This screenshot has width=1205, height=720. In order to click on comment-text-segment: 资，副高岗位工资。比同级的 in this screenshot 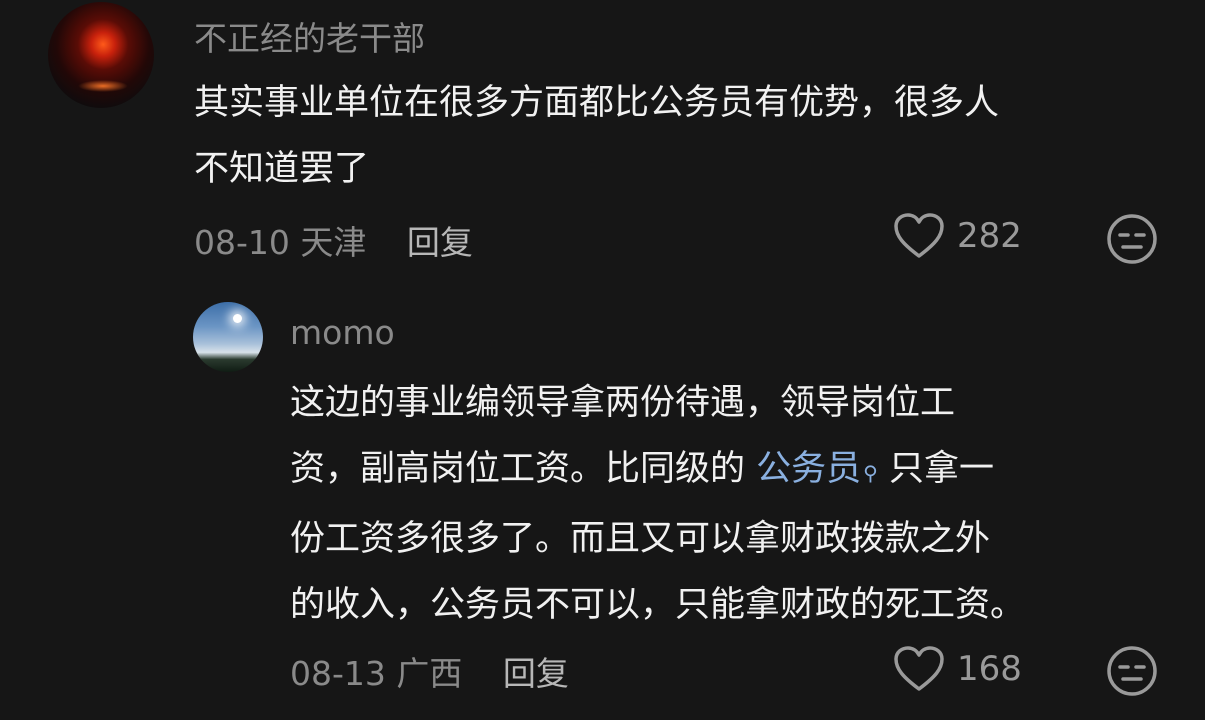, I will do `click(523, 469)`.